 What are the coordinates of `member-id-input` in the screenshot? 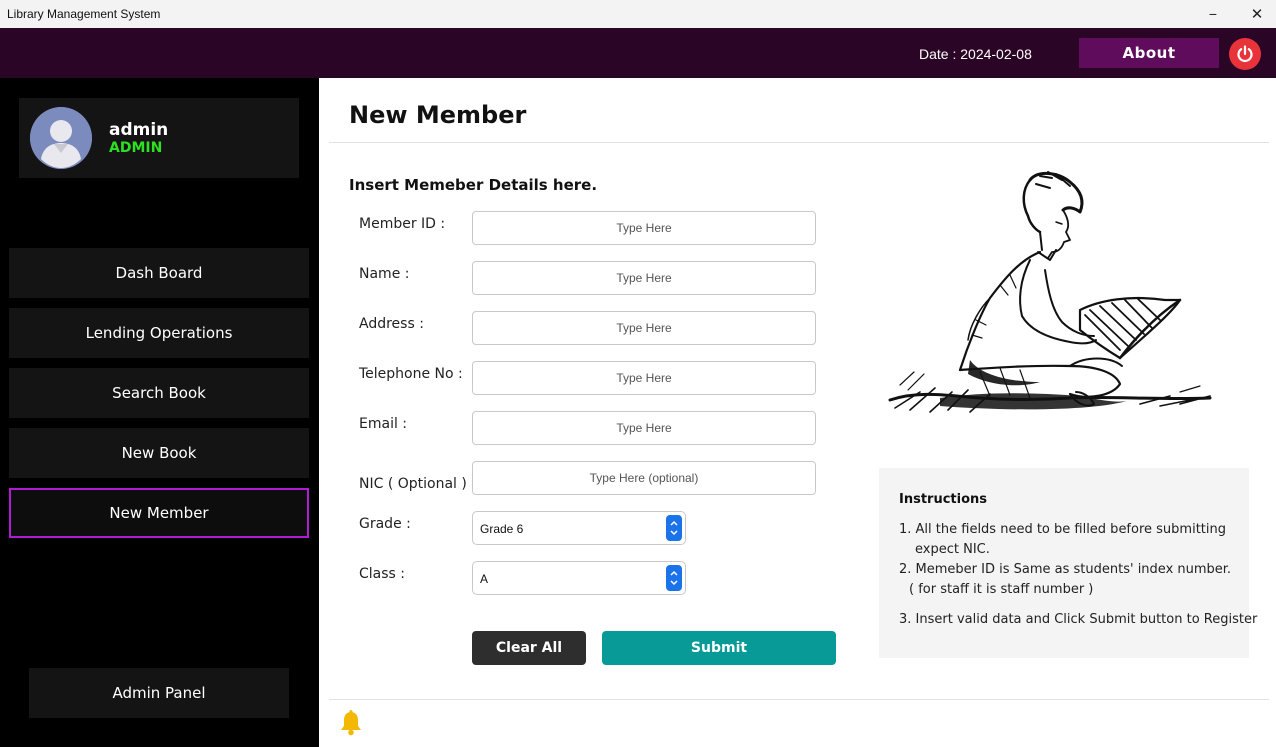 It's located at (644, 228).